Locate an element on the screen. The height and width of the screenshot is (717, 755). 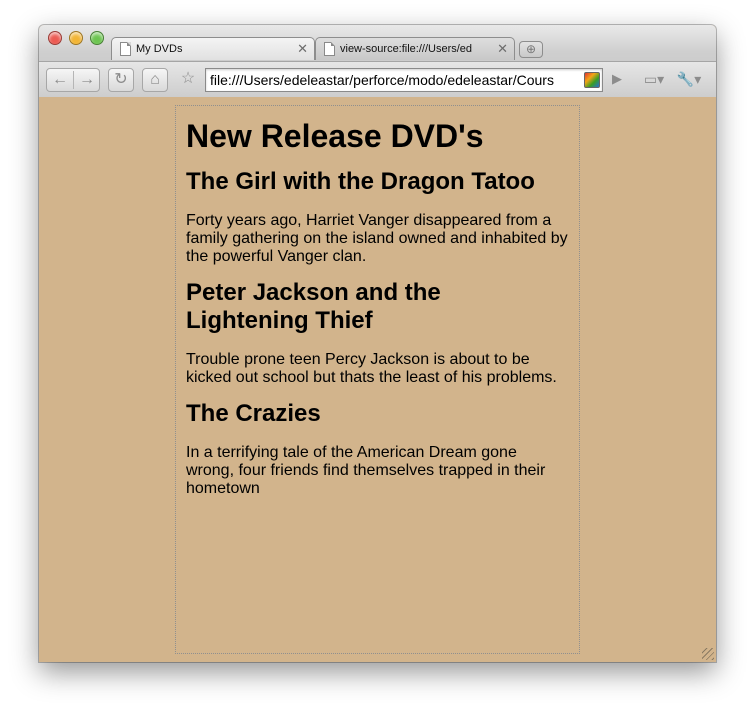
tab-view-source: view-source:file:///Users/ed ✕ is located at coordinates (415, 48).